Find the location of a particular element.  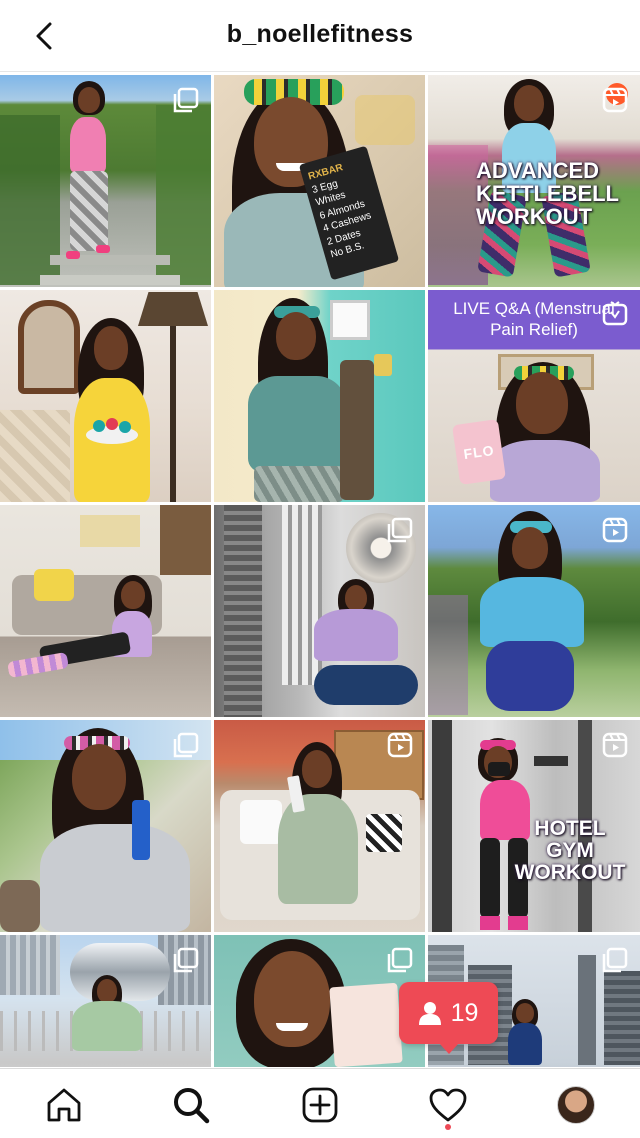

person-icon is located at coordinates (429, 1013).